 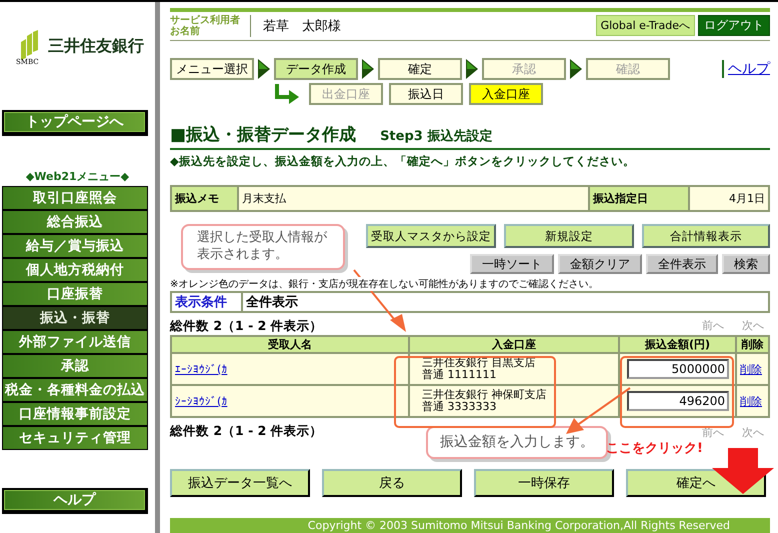 What do you see at coordinates (74, 500) in the screenshot?
I see `help-button: ヘルプ` at bounding box center [74, 500].